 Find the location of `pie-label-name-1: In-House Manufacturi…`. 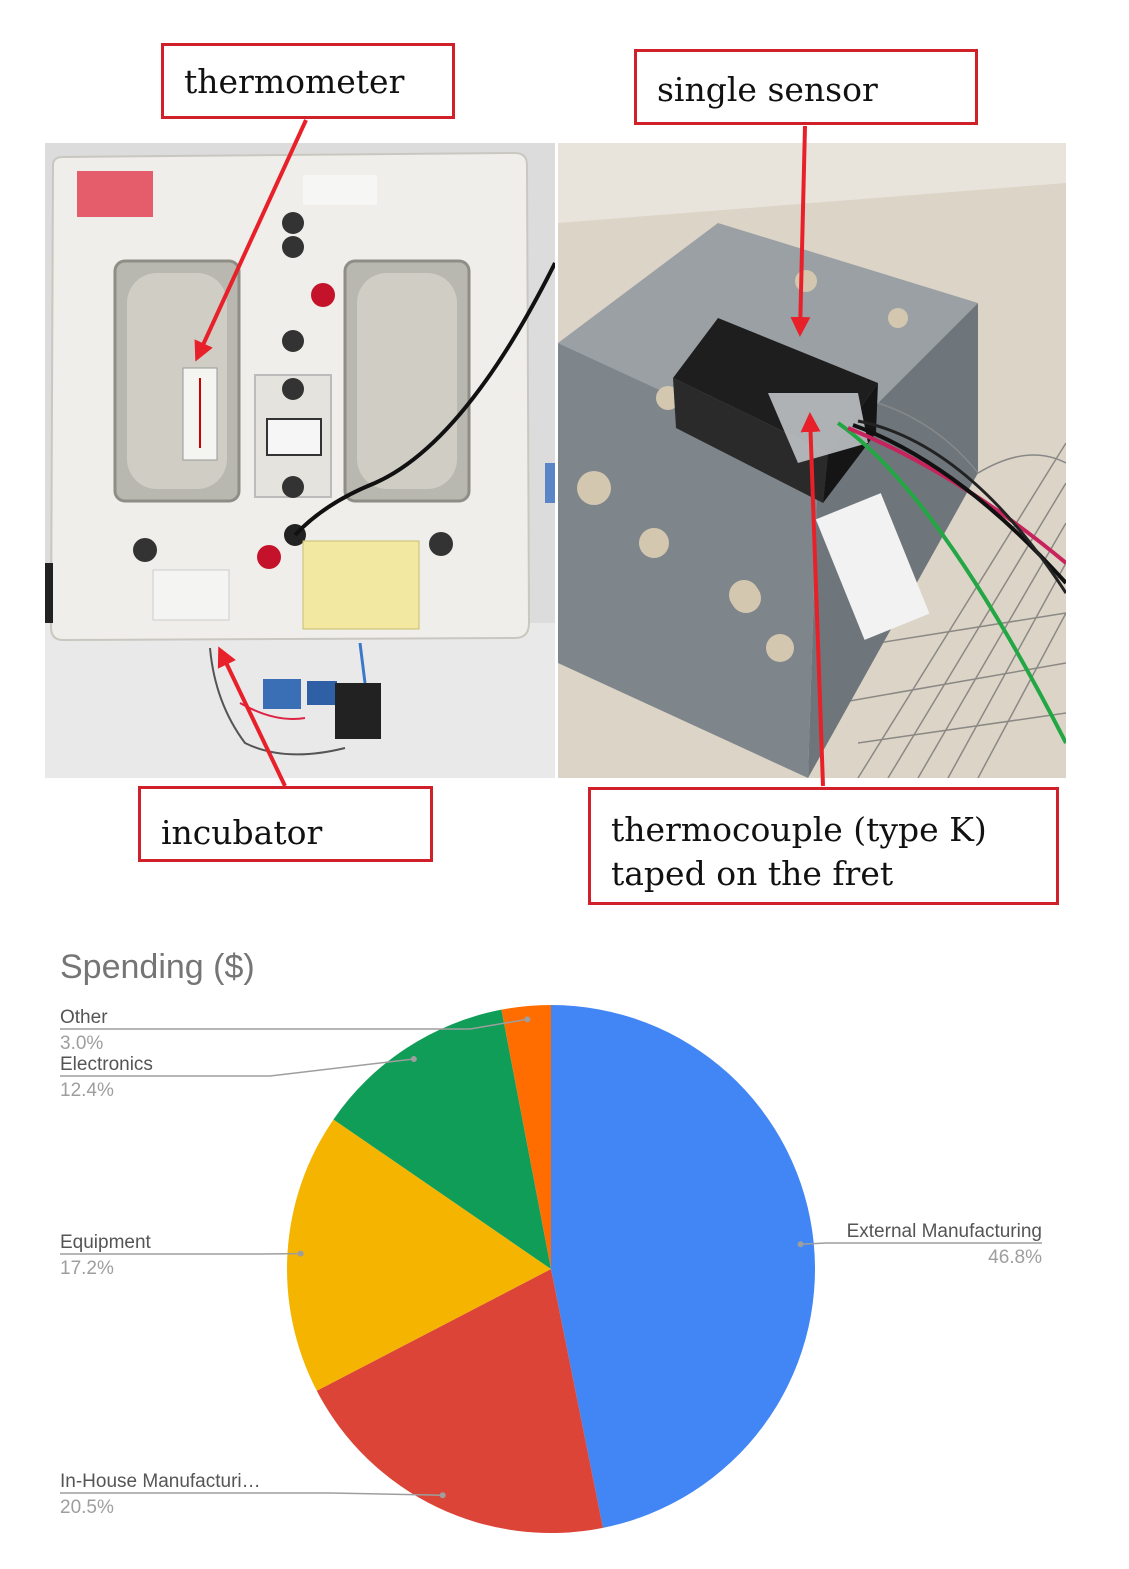

pie-label-name-1: In-House Manufacturi… is located at coordinates (160, 1481).